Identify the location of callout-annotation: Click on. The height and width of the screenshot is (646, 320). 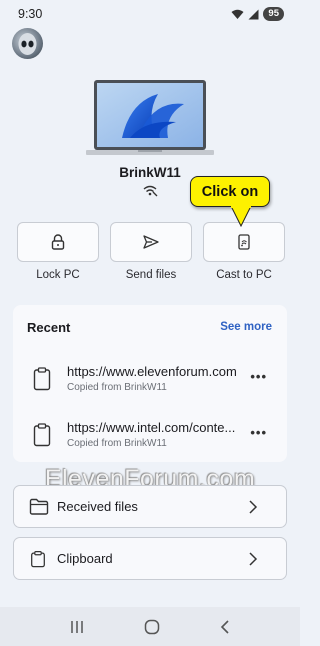
(230, 191).